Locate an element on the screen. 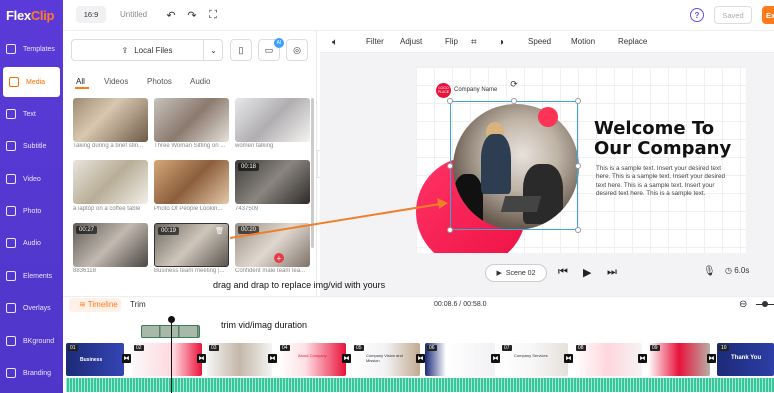 The width and height of the screenshot is (774, 393). timeline-scene-3: 03 is located at coordinates (239, 359).